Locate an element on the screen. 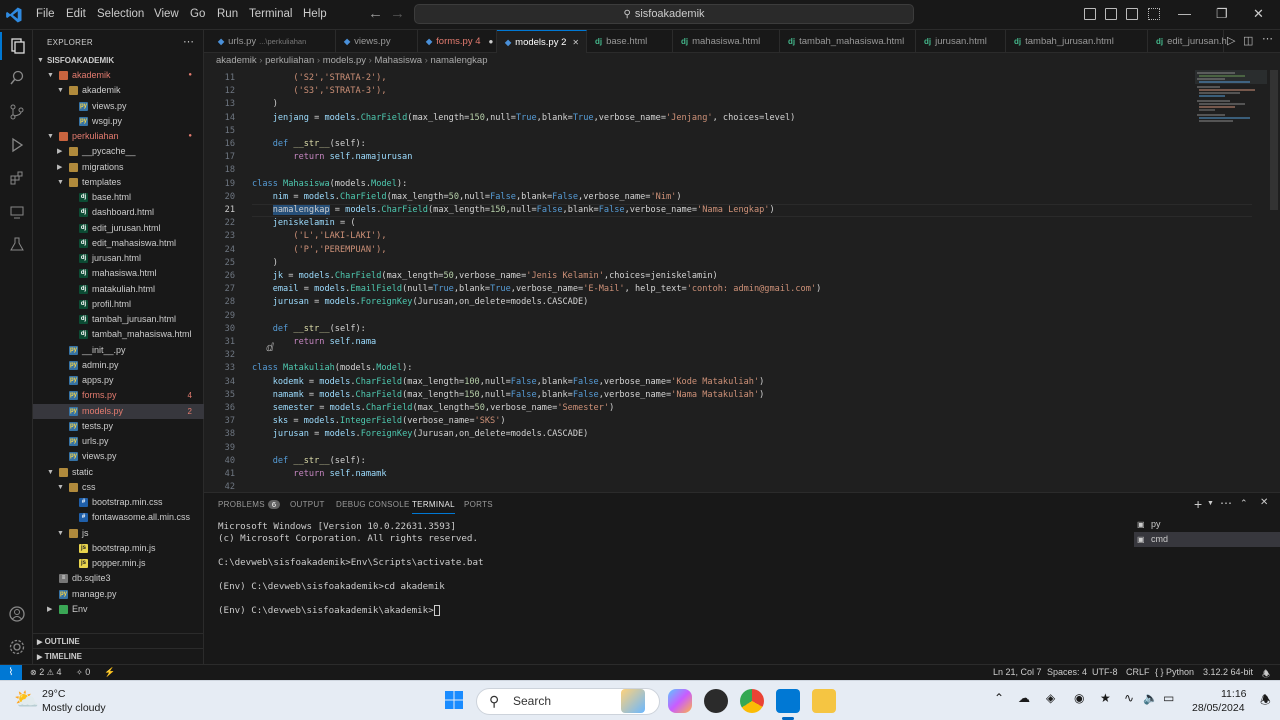 Image resolution: width=1280 pixels, height=720 pixels. explorer-icon is located at coordinates (16, 46).